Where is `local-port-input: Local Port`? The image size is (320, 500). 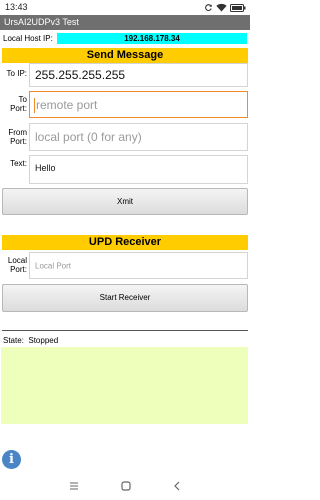
local-port-input: Local Port is located at coordinates (138, 265).